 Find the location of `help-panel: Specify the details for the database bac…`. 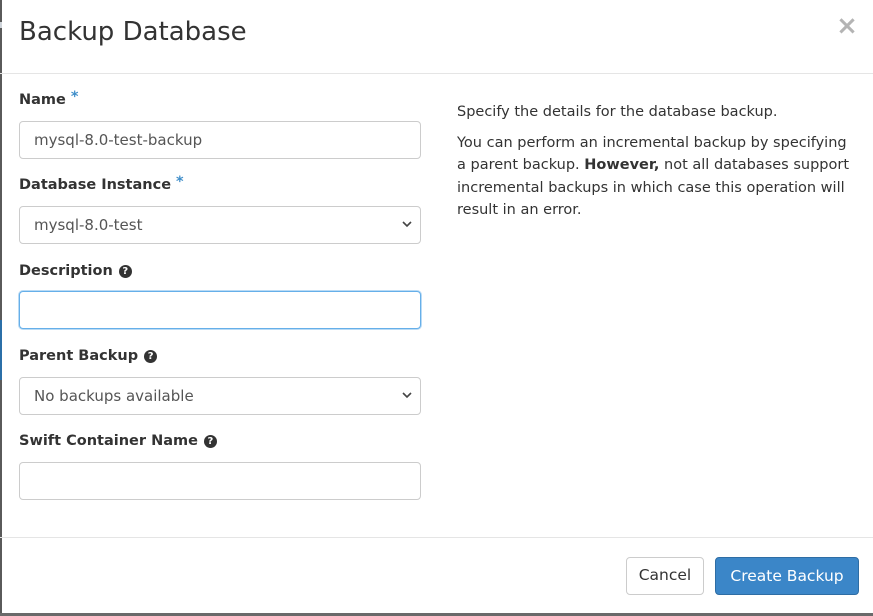

help-panel: Specify the details for the database bac… is located at coordinates (656, 165).